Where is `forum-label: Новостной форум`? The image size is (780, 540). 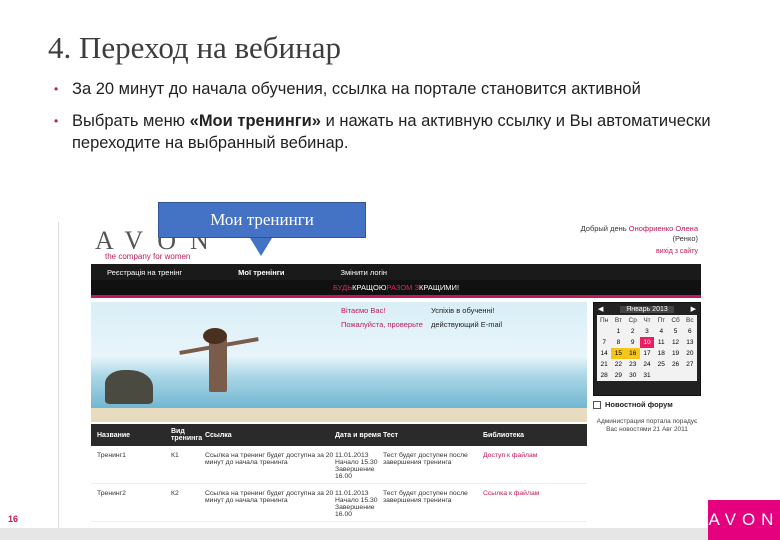
forum-label: Новостной форум is located at coordinates (639, 404).